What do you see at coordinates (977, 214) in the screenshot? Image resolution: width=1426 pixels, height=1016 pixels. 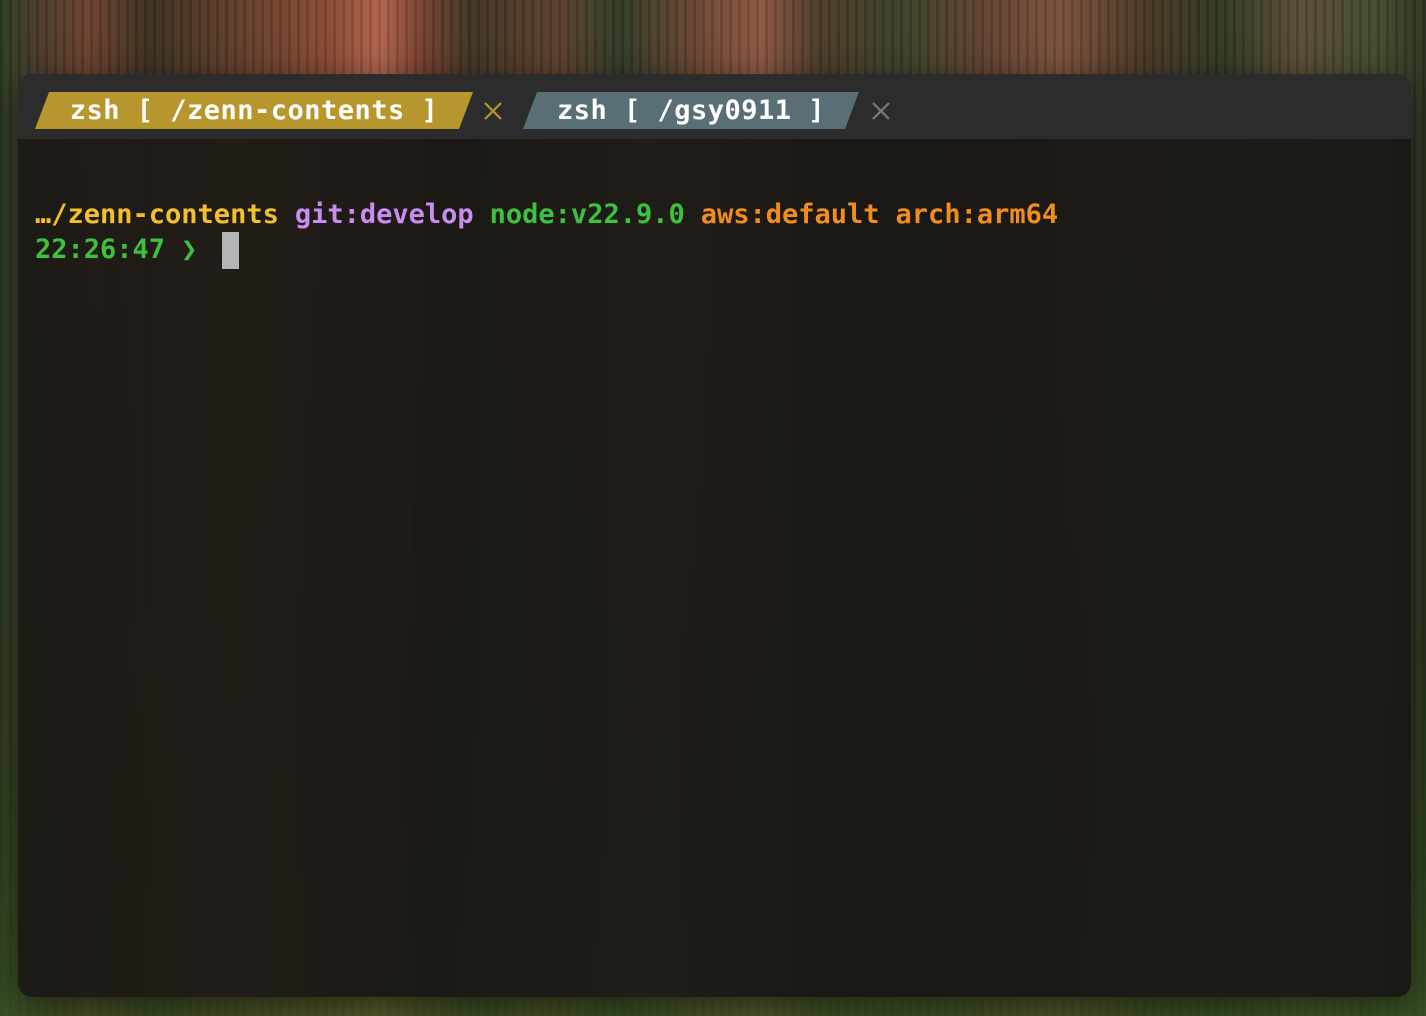 I see `prompt-arch: arch:arm64` at bounding box center [977, 214].